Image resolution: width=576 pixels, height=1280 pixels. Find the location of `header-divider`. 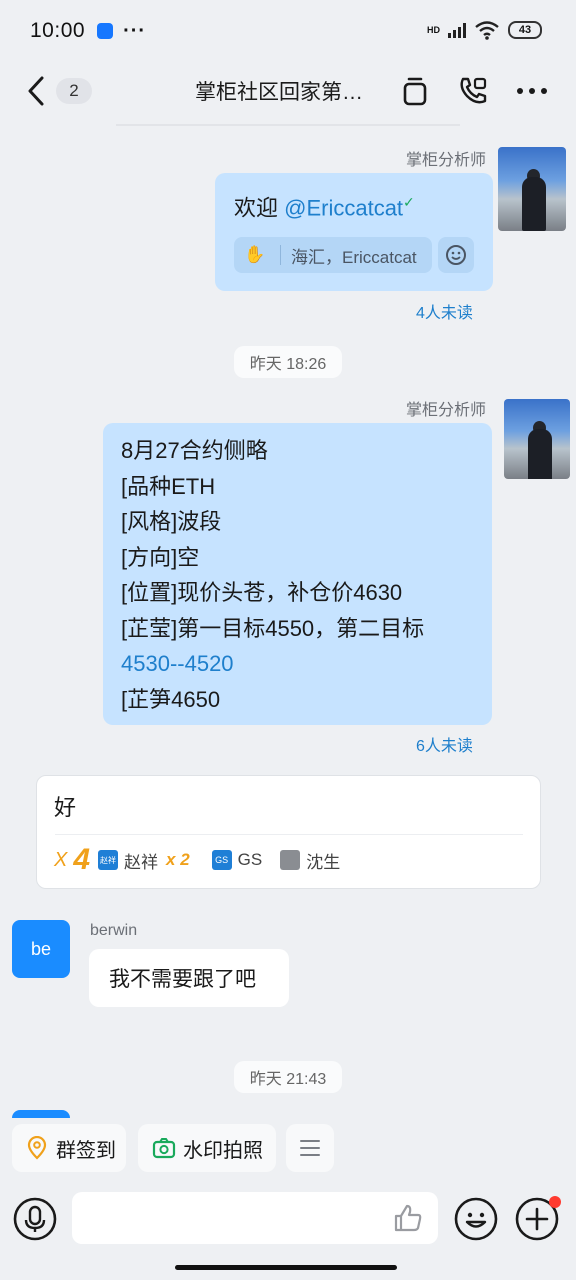

header-divider is located at coordinates (288, 125).